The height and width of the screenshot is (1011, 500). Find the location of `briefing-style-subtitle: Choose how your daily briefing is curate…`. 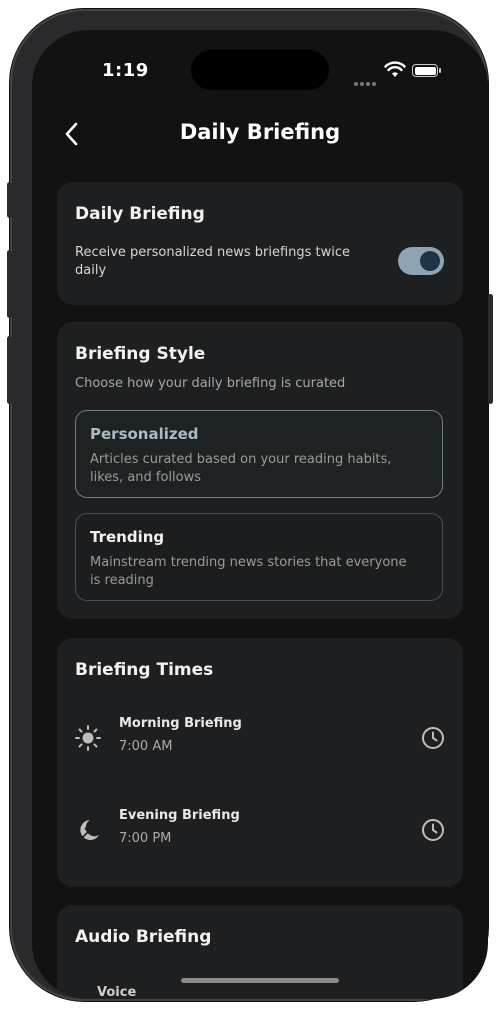

briefing-style-subtitle: Choose how your daily briefing is curate… is located at coordinates (210, 383).